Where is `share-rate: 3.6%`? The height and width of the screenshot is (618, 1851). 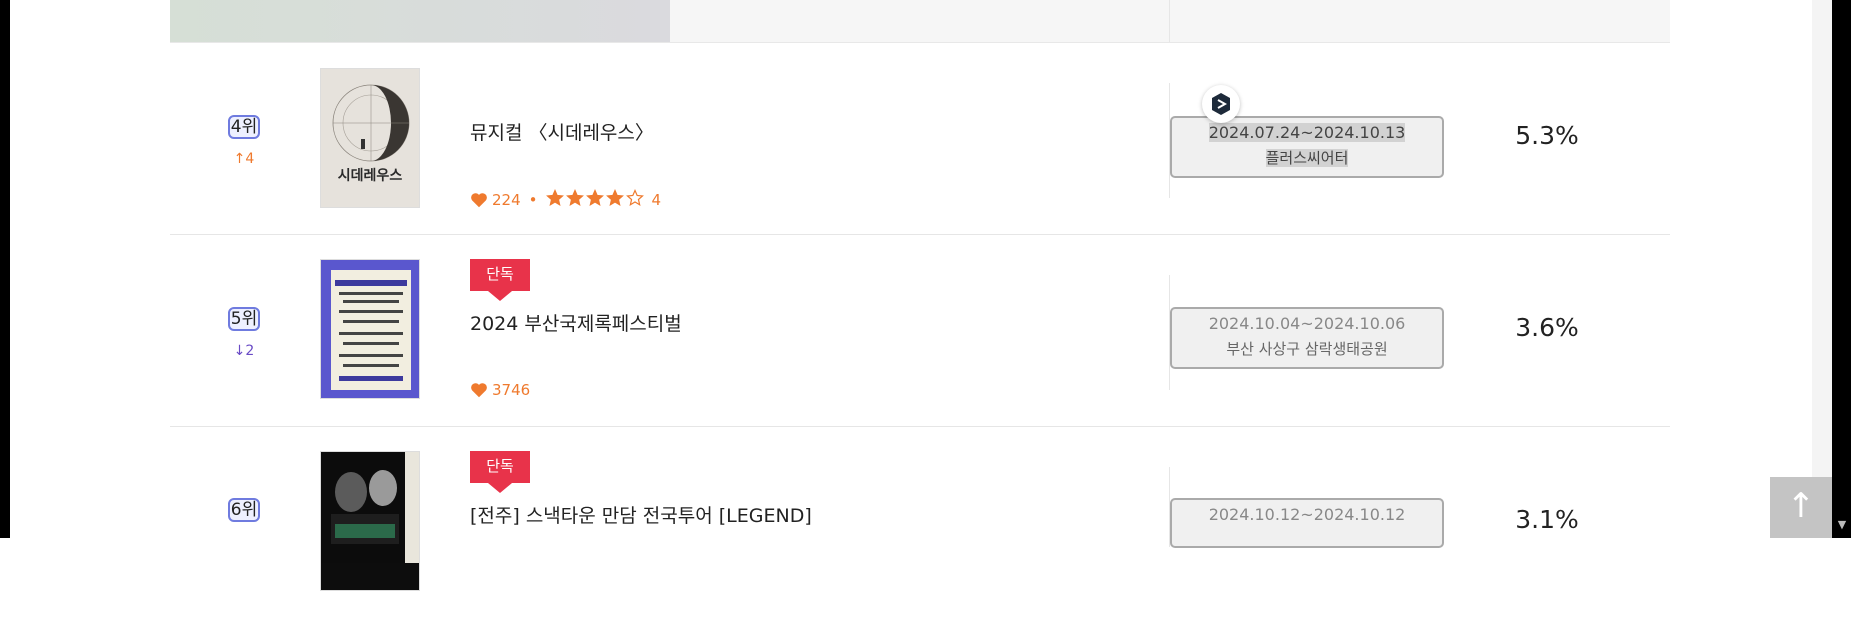 share-rate: 3.6% is located at coordinates (1547, 327).